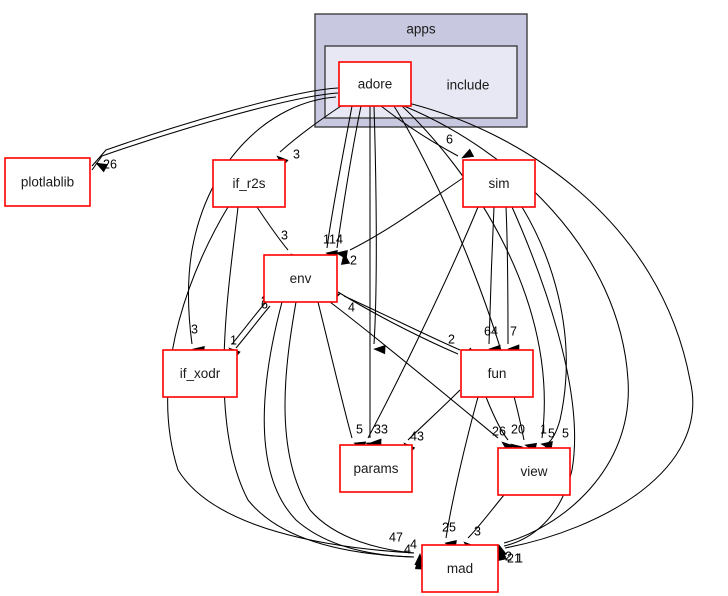  What do you see at coordinates (353, 260) in the screenshot?
I see `edge-label-sim-to-env: 2` at bounding box center [353, 260].